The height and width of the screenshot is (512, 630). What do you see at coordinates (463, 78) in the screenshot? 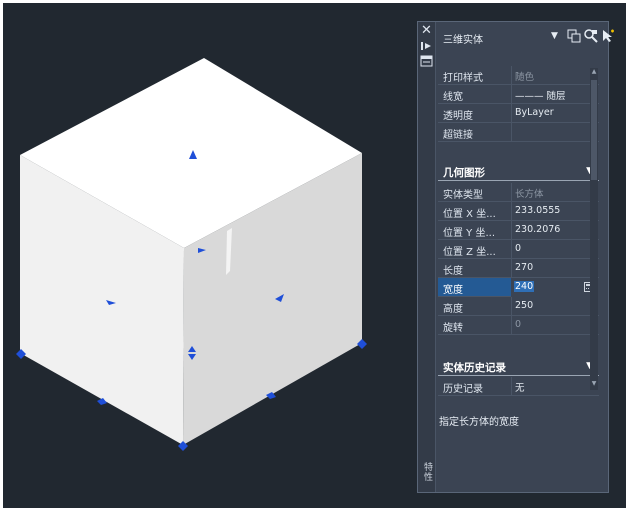
I see `property-label: 打印样式` at bounding box center [463, 78].